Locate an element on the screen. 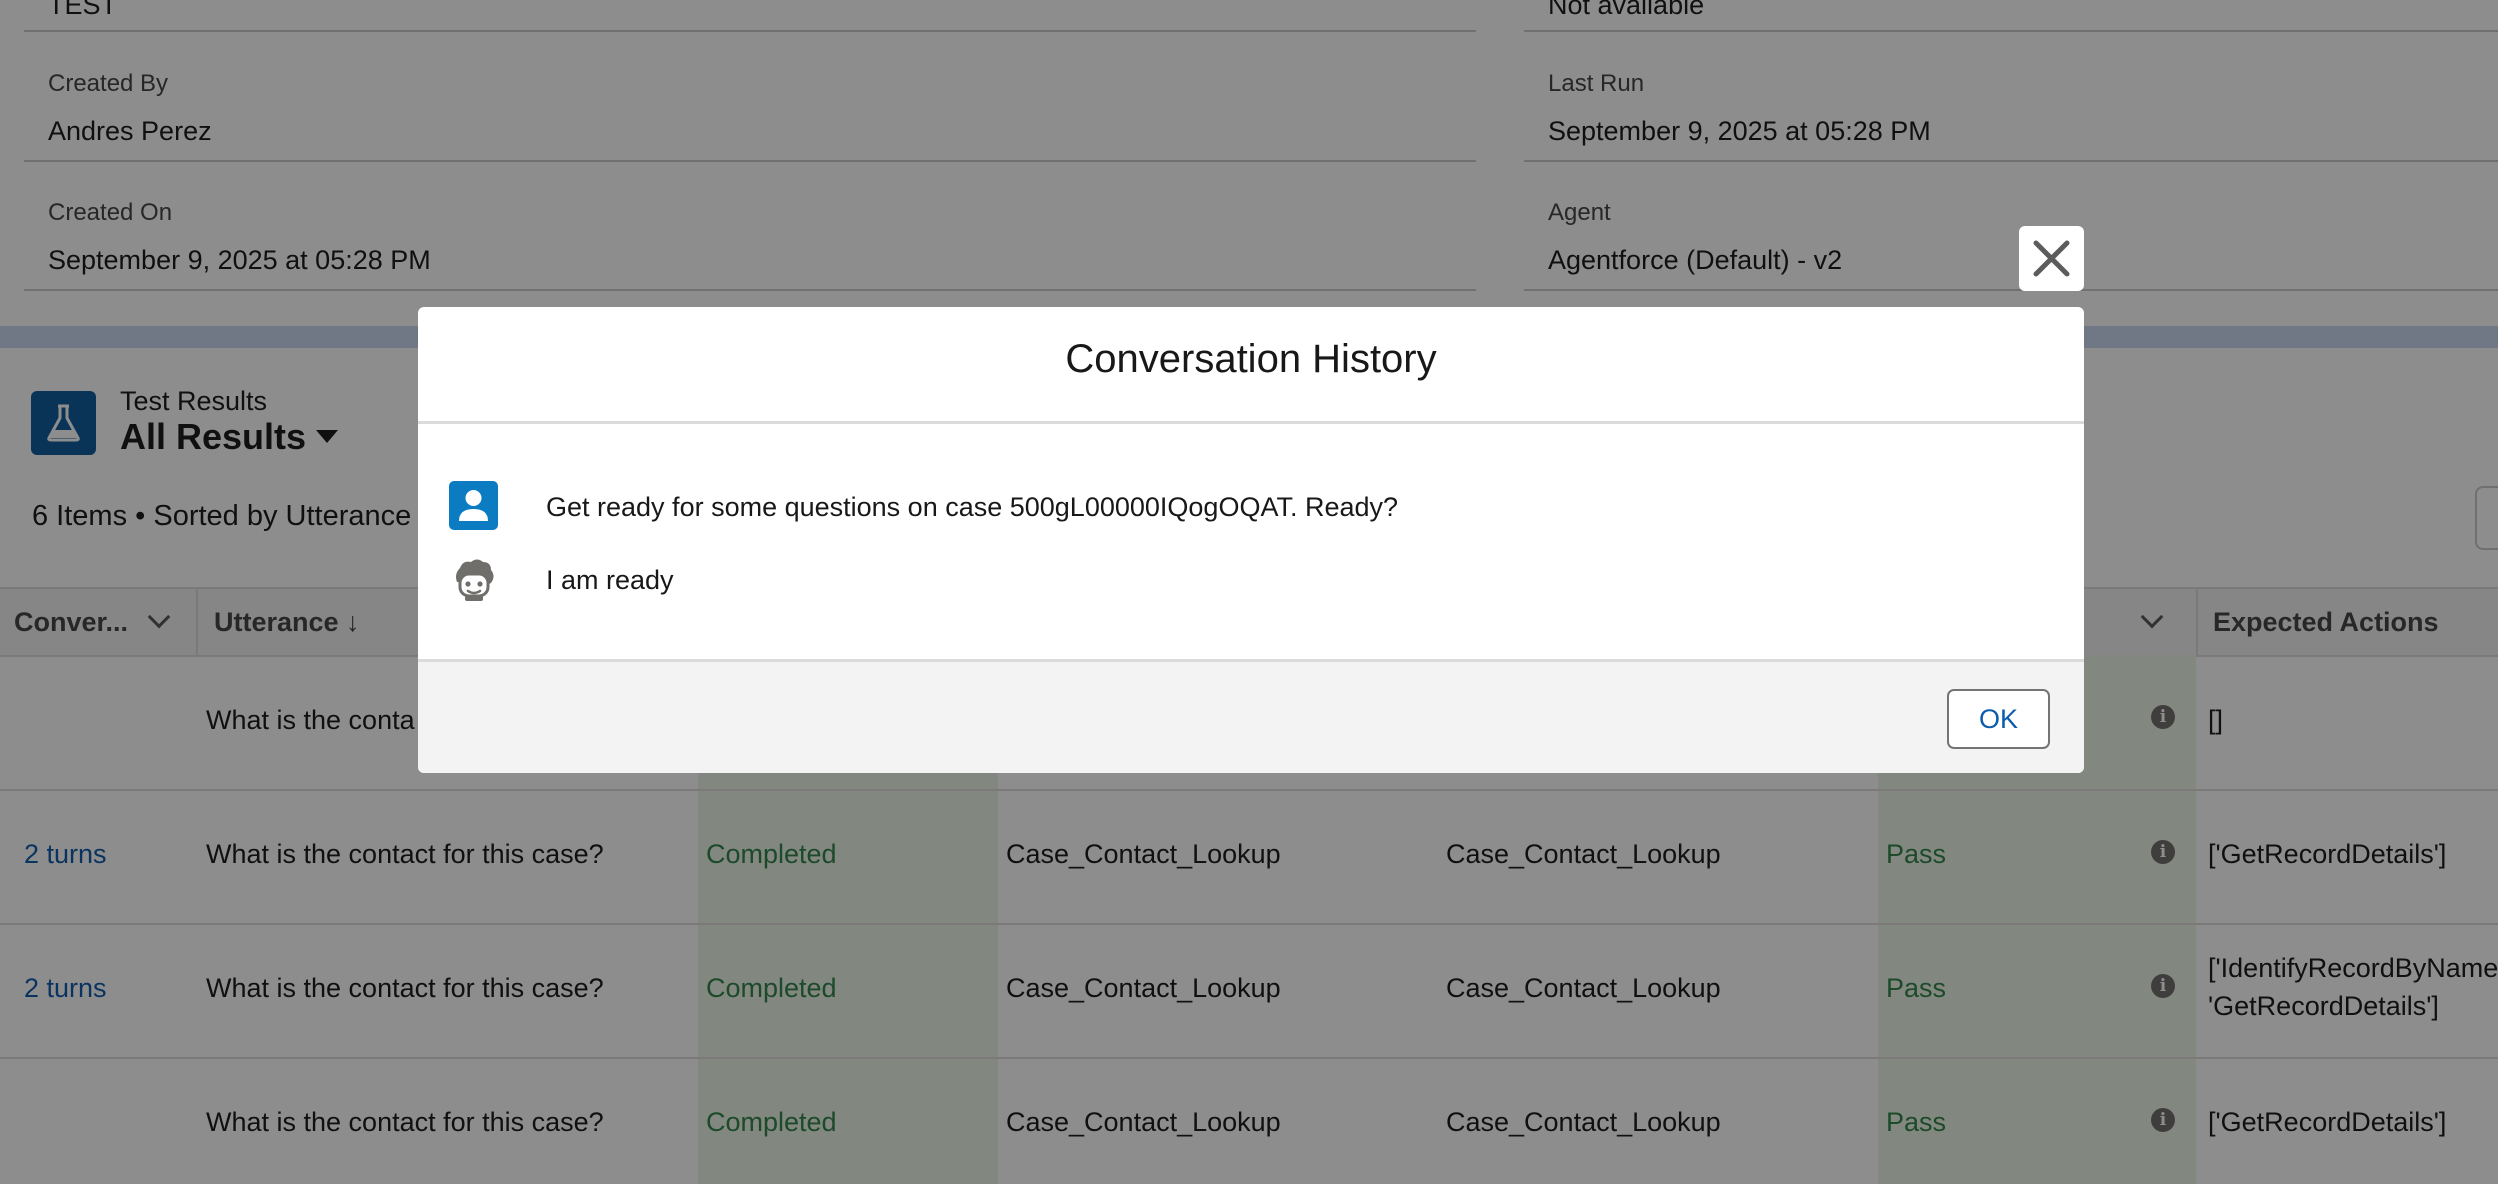 This screenshot has height=1191, width=2498. close-icon is located at coordinates (2051, 258).